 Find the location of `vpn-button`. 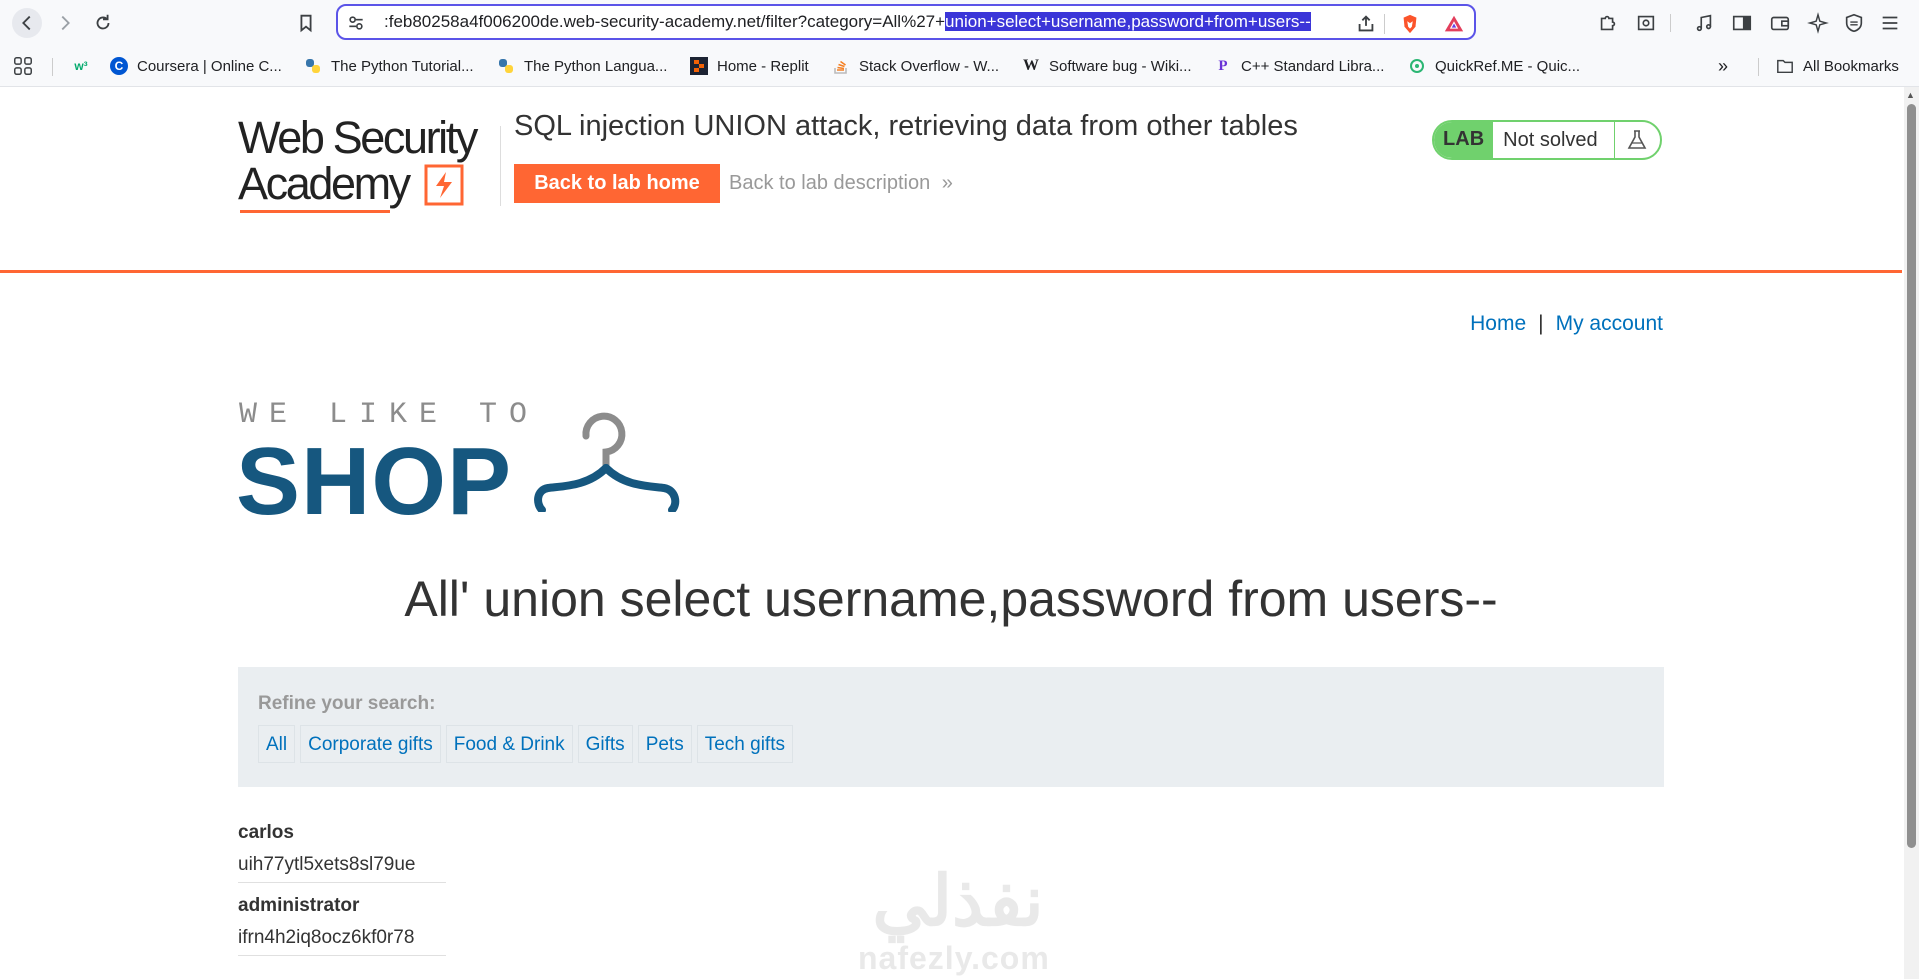

vpn-button is located at coordinates (1854, 23).